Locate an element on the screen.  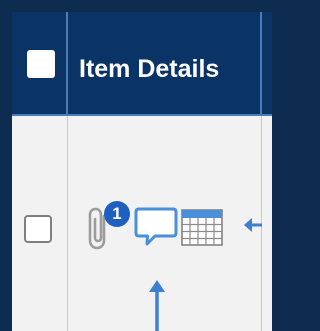
row-select-cell is located at coordinates (40, 223).